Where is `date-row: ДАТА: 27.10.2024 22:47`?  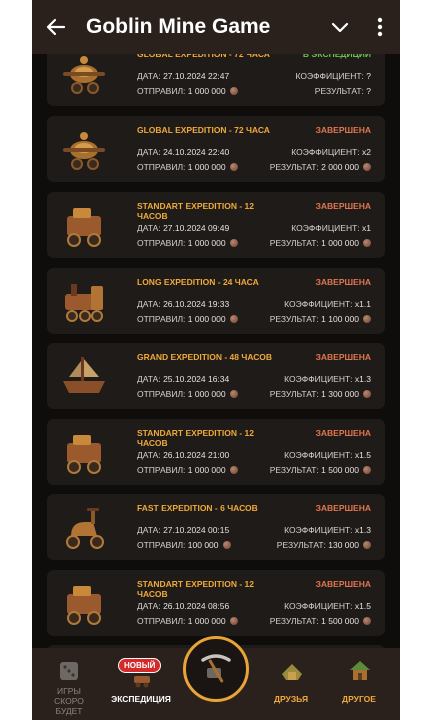 date-row: ДАТА: 27.10.2024 22:47 is located at coordinates (183, 76).